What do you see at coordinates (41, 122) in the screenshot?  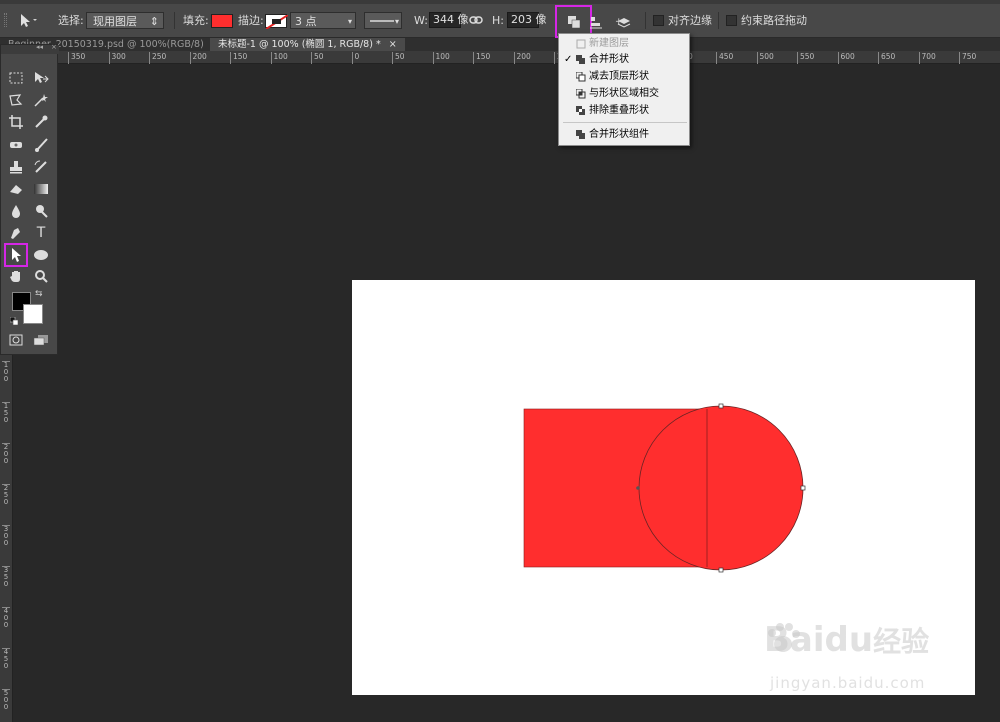 I see `eyedropper-tool` at bounding box center [41, 122].